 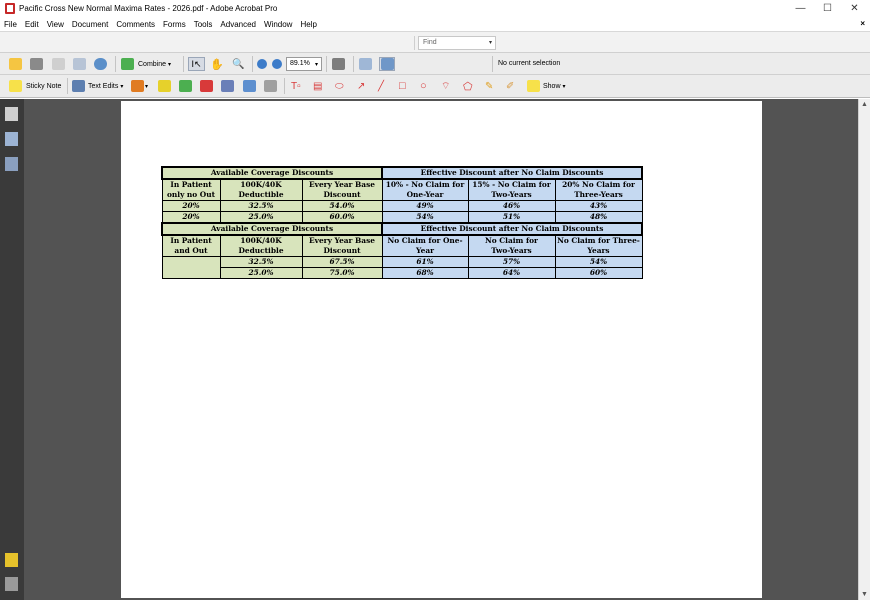 What do you see at coordinates (238, 64) in the screenshot?
I see `zoom-tool-icon: 🔍` at bounding box center [238, 64].